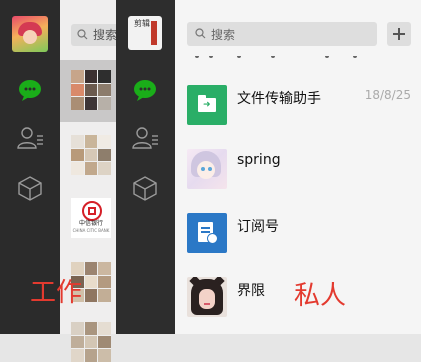  Describe the element at coordinates (298, 245) in the screenshot. I see `chat-item-subscriptions: 订阅号` at that location.